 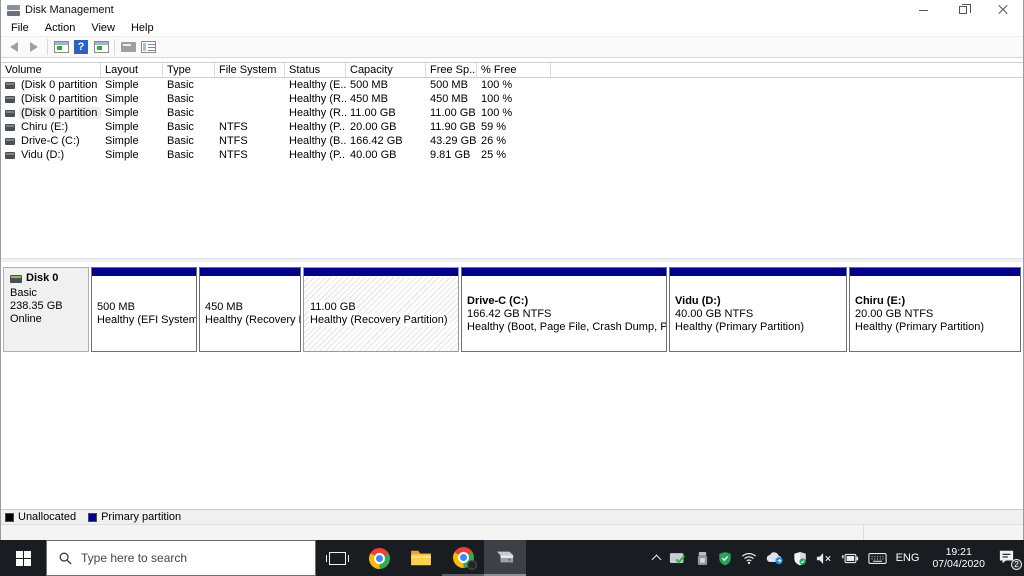 What do you see at coordinates (51, 141) in the screenshot?
I see `cell-volume: Drive-C (C:)` at bounding box center [51, 141].